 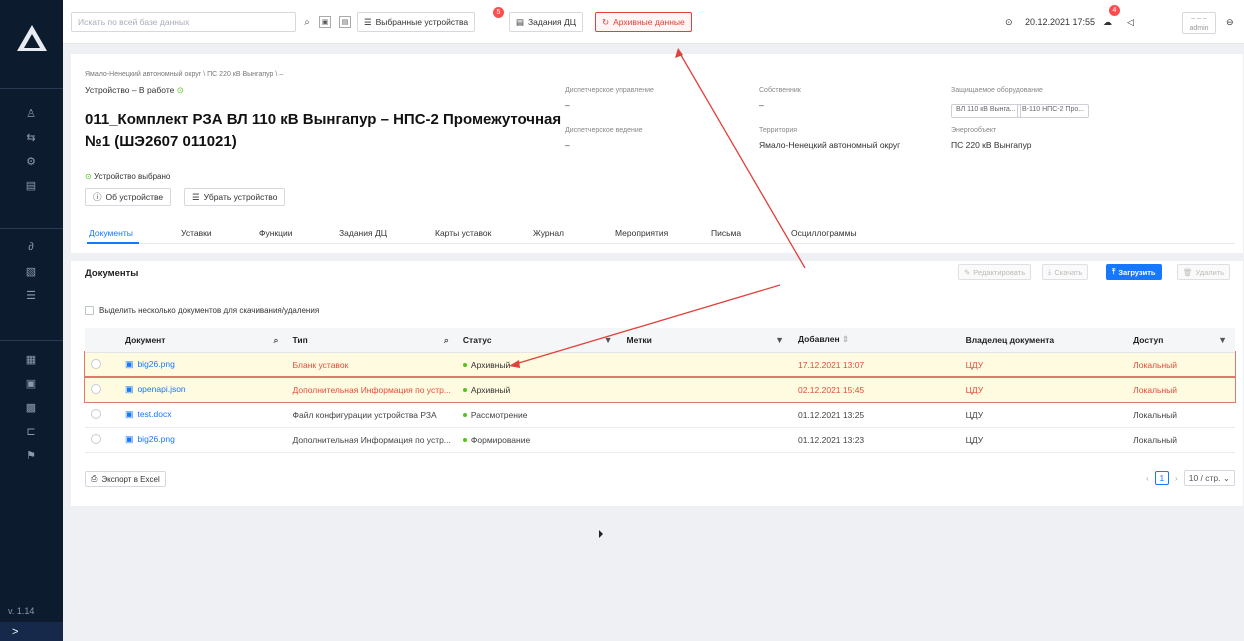 What do you see at coordinates (464, 390) in the screenshot?
I see `status-dot` at bounding box center [464, 390].